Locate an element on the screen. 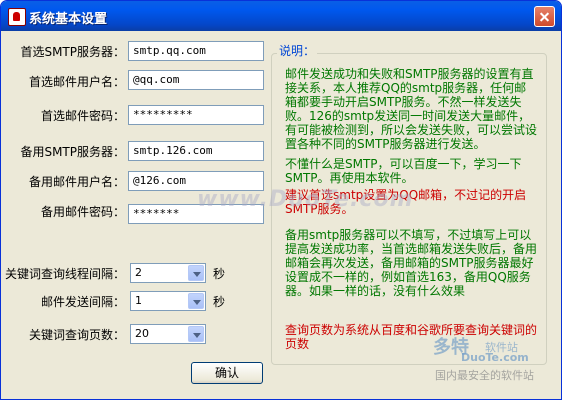 This screenshot has height=400, width=562. thread-interval-unit: 秒 is located at coordinates (219, 274).